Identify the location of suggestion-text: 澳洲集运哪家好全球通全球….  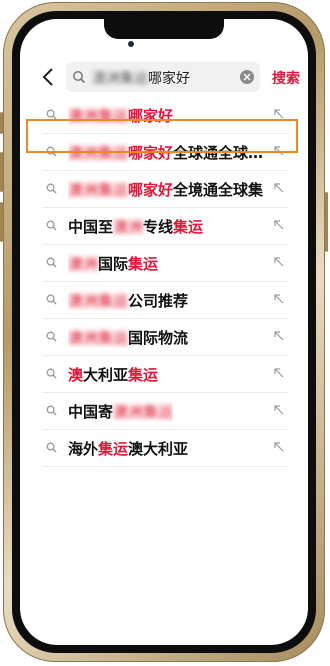
(165, 152).